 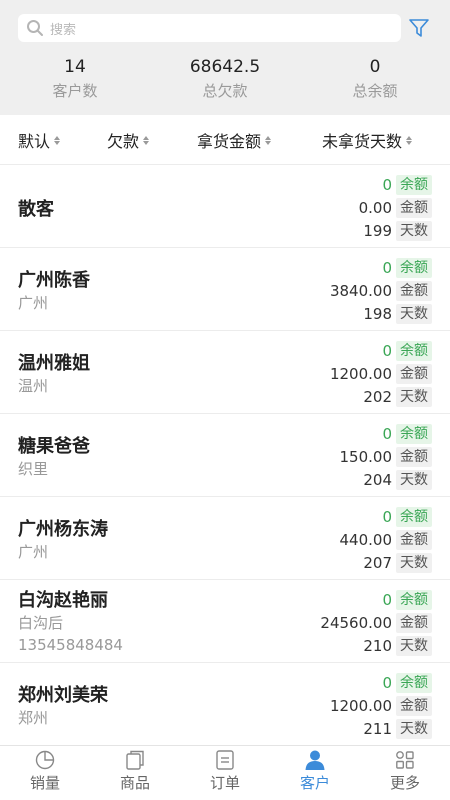 What do you see at coordinates (377, 313) in the screenshot?
I see `days-value: 198` at bounding box center [377, 313].